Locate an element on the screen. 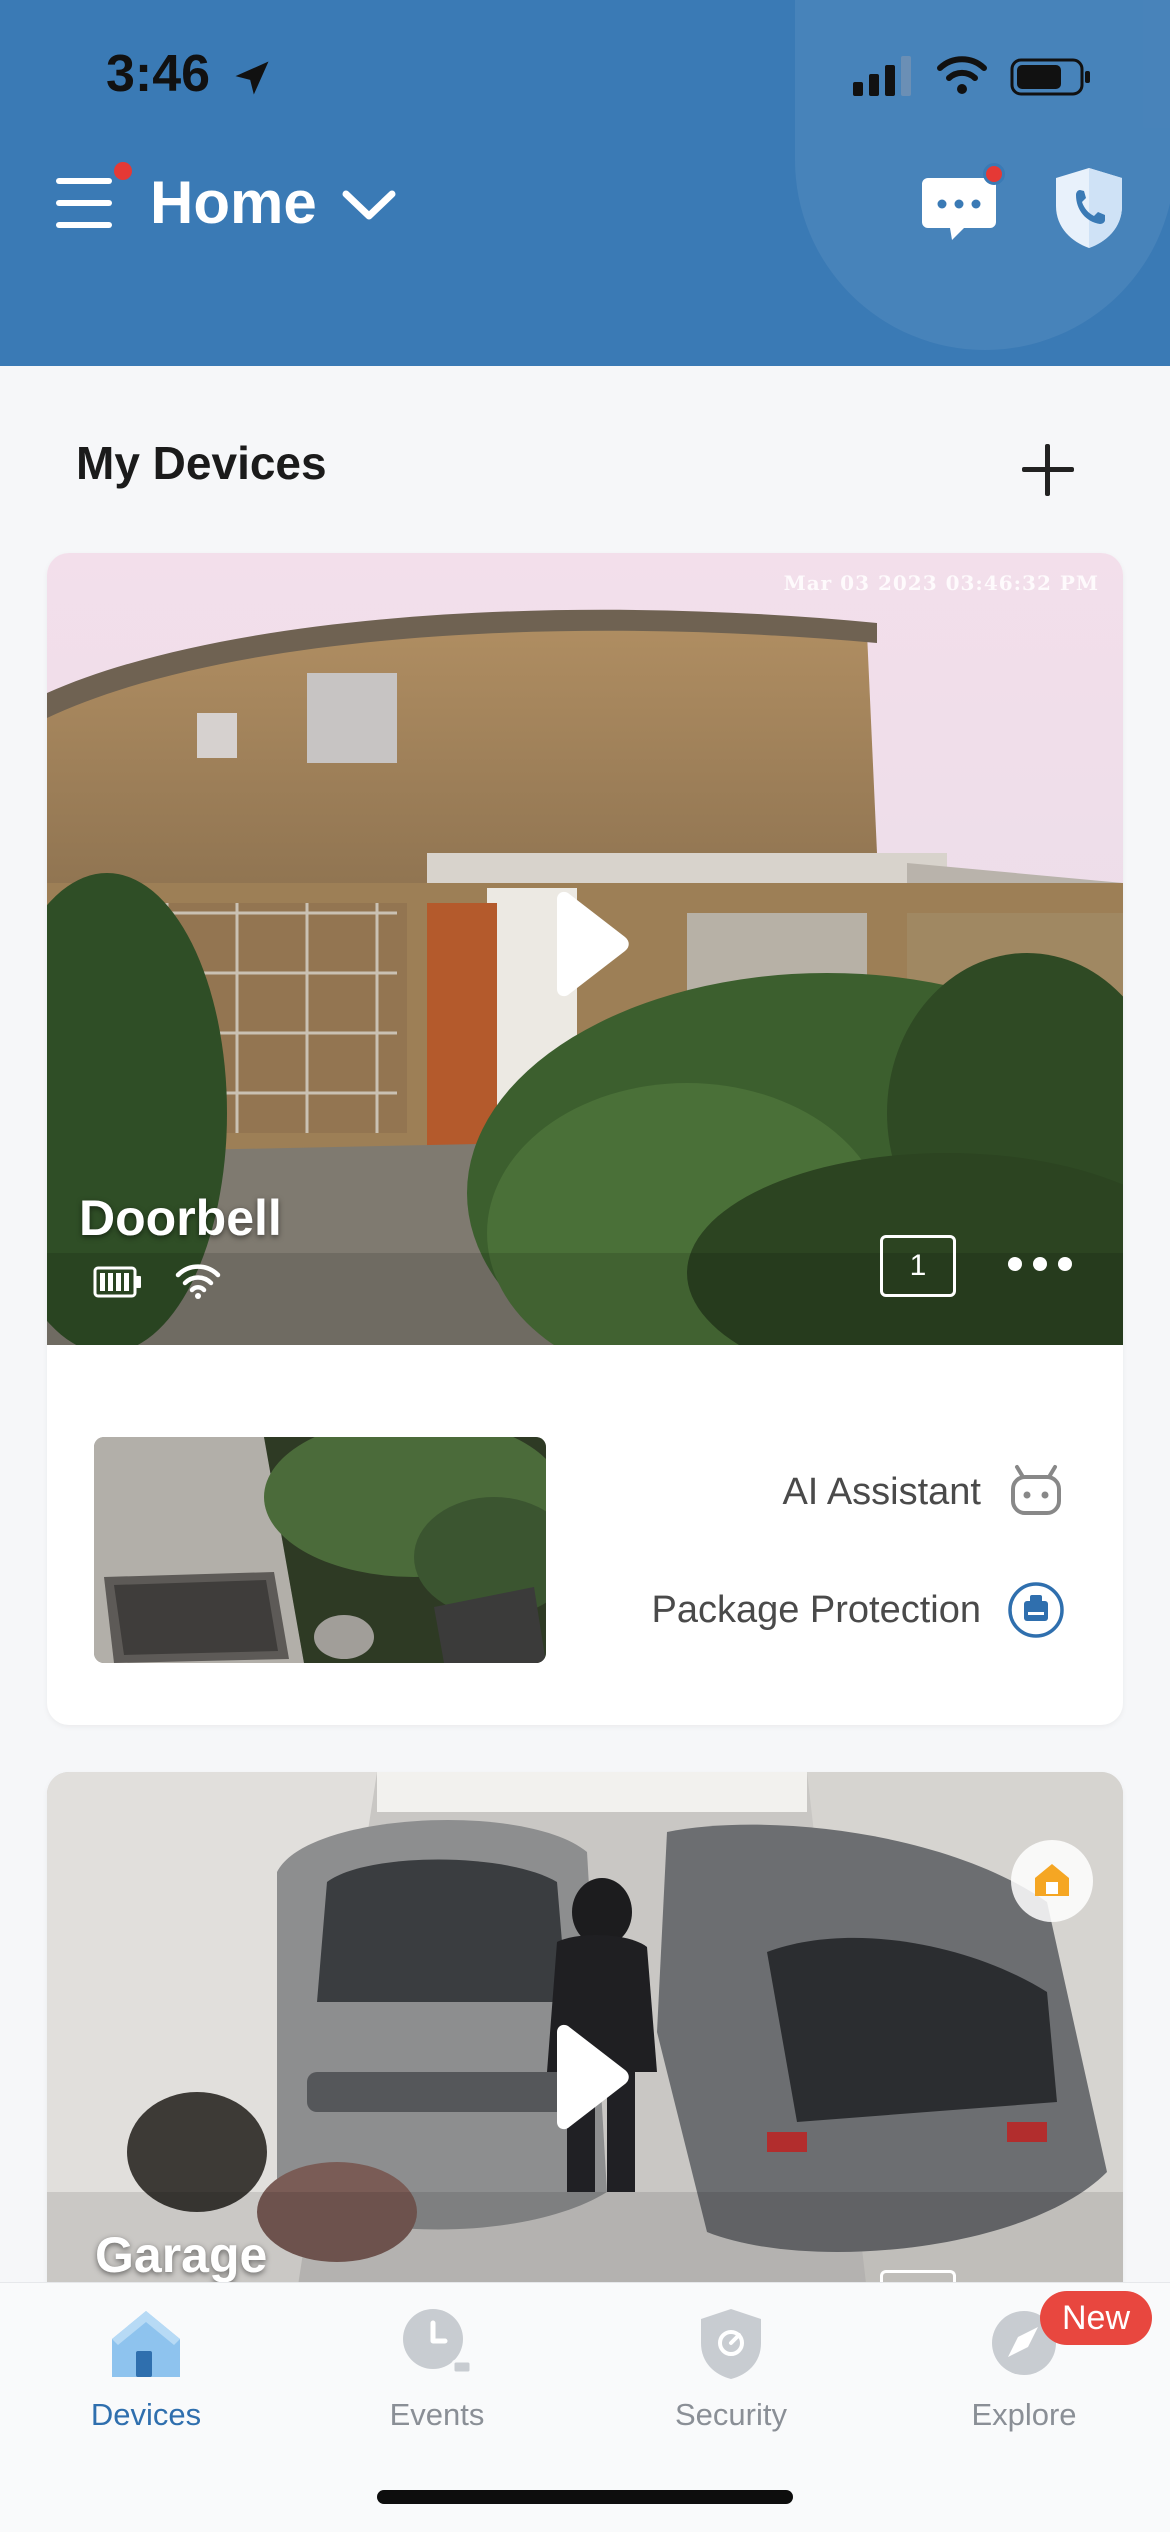 Image resolution: width=1170 pixels, height=2532 pixels. emergency-call-shield-icon is located at coordinates (1089, 208).